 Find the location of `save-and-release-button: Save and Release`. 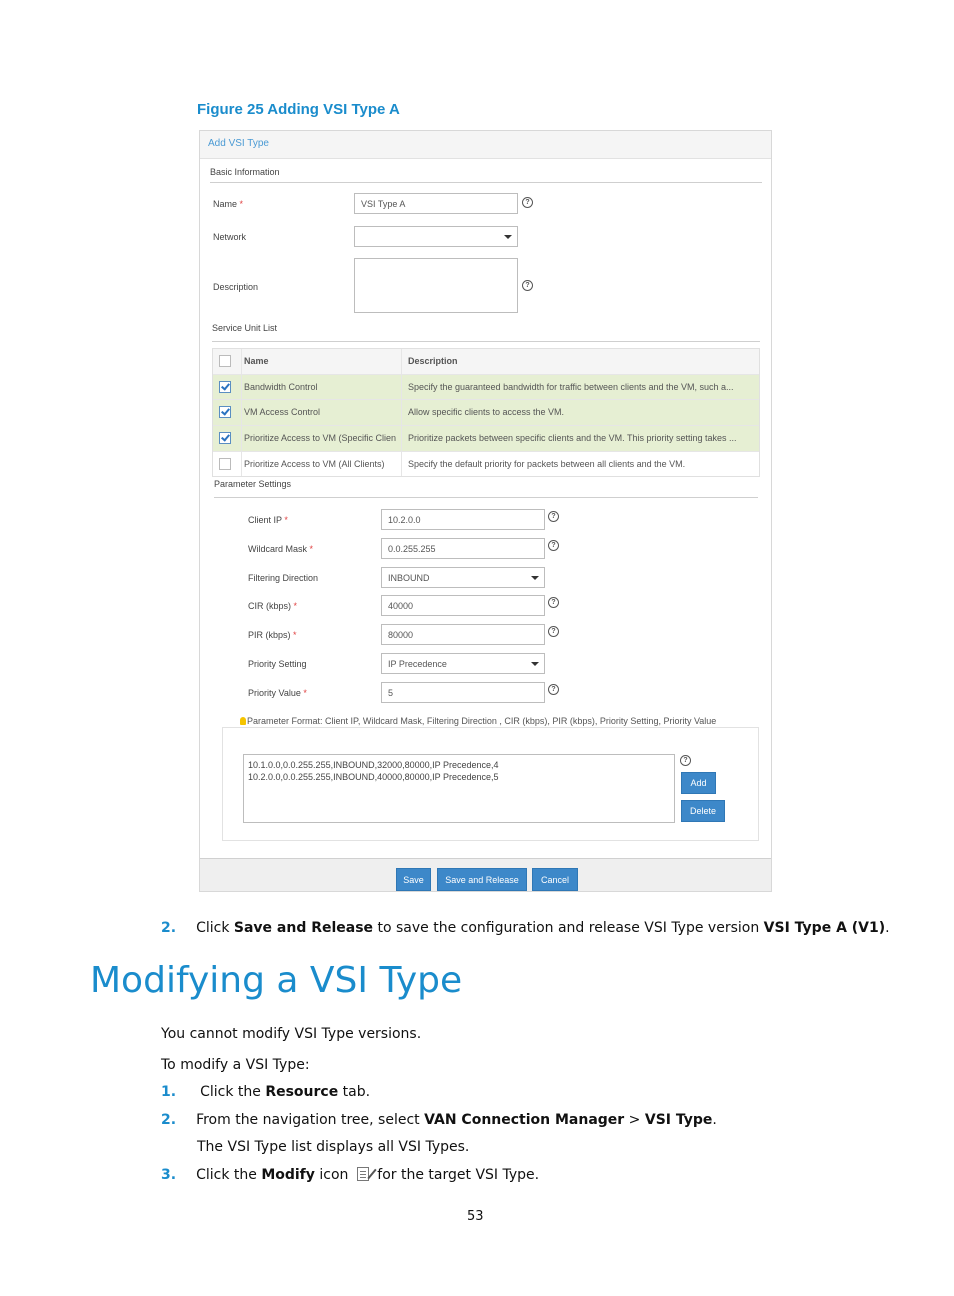

save-and-release-button: Save and Release is located at coordinates (482, 879).